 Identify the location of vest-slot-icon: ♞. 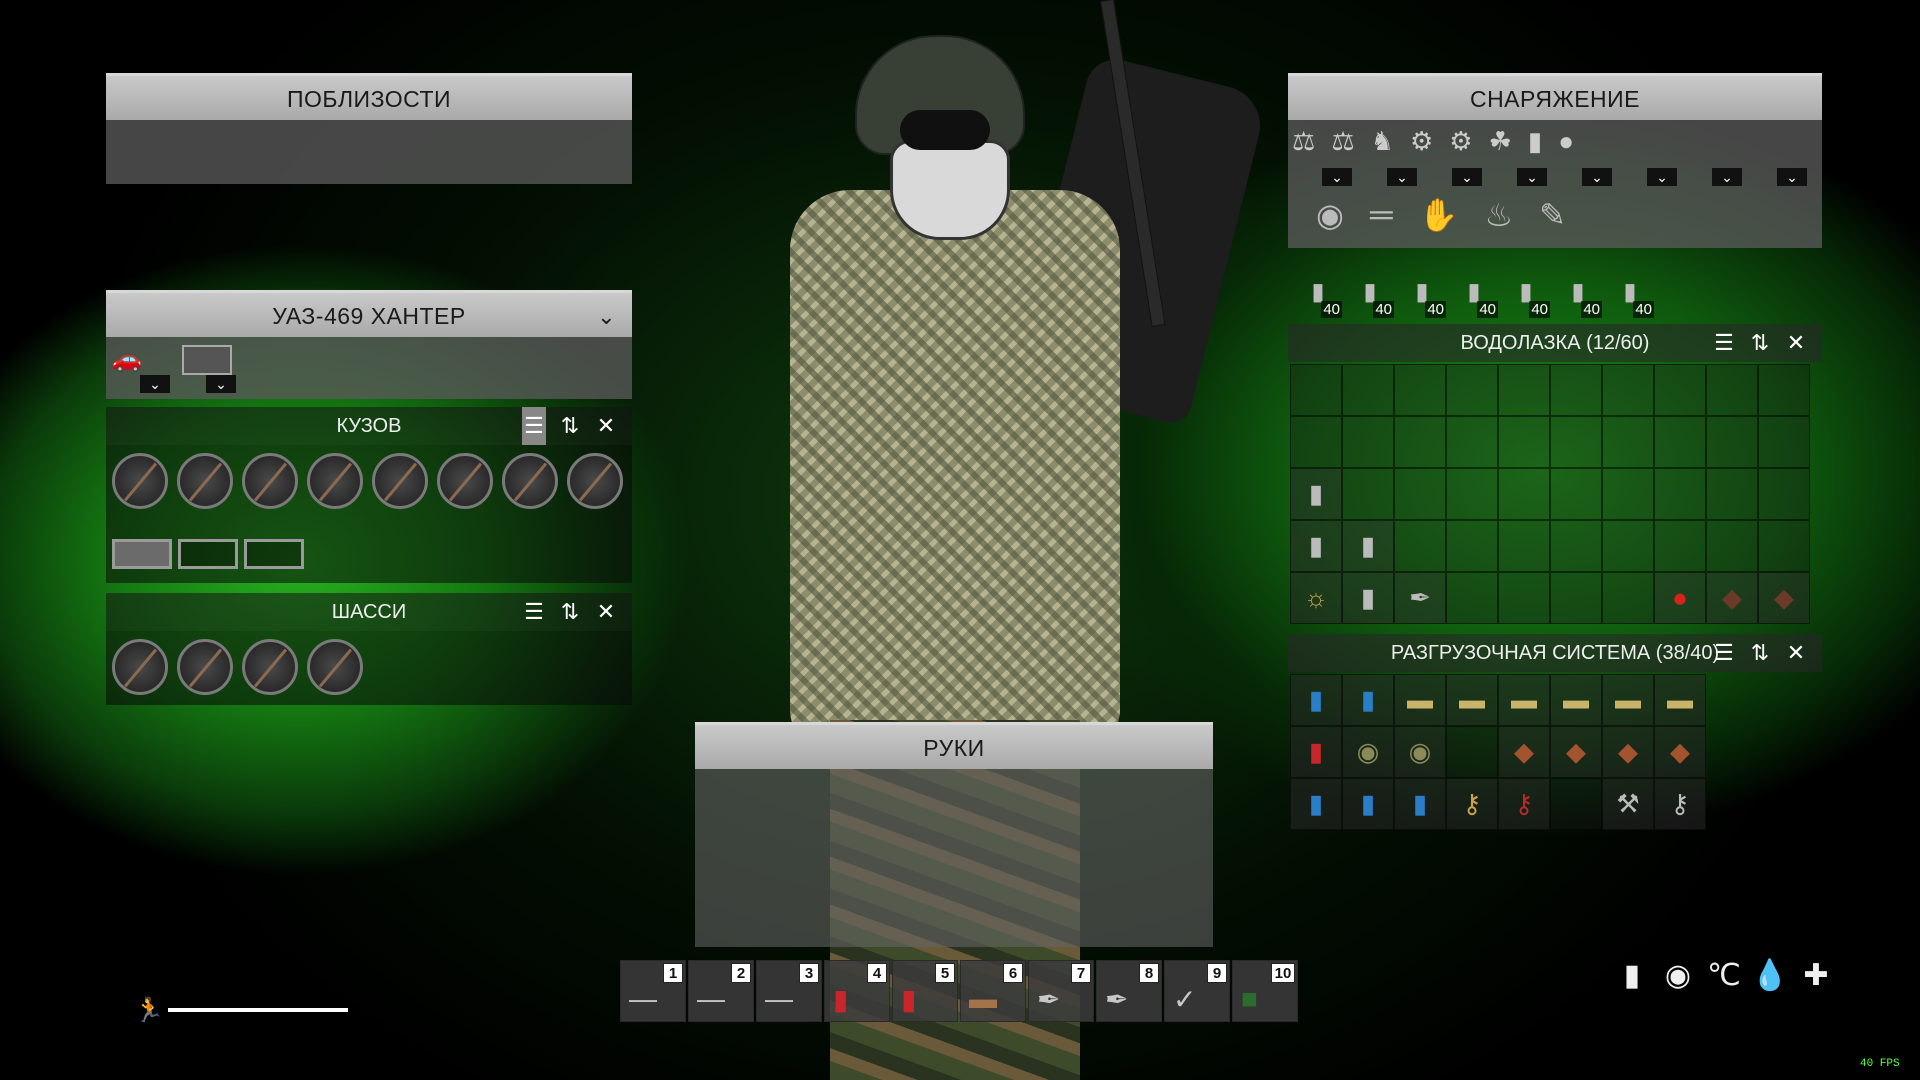
(1382, 141).